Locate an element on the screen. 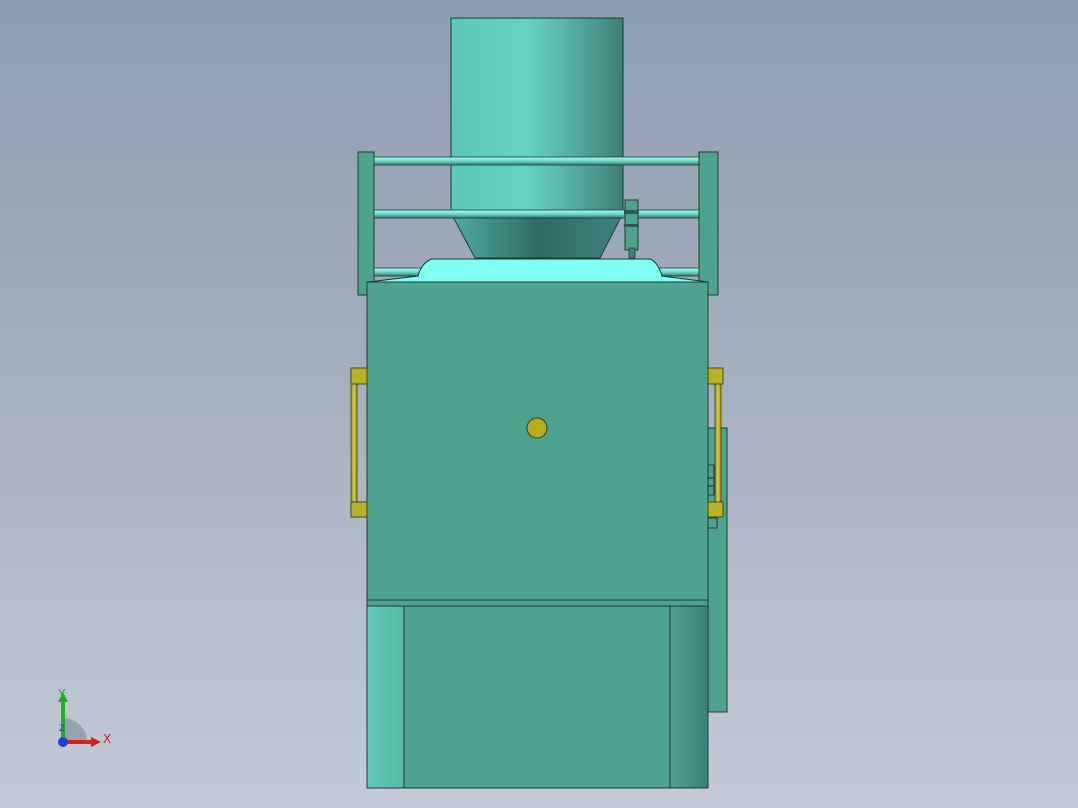 This screenshot has width=1078, height=808. railing-post-left is located at coordinates (366, 223).